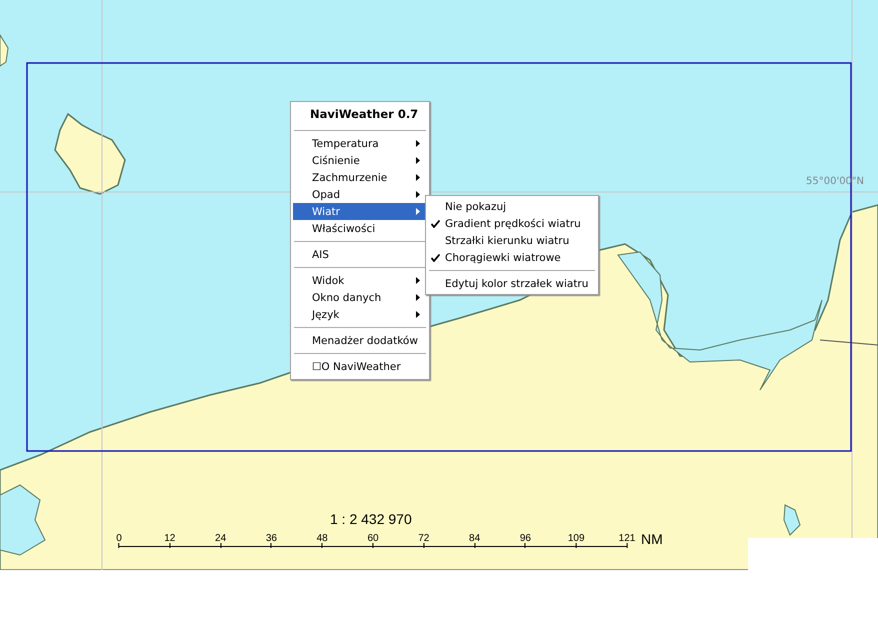  What do you see at coordinates (4, 50) in the screenshot?
I see `island` at bounding box center [4, 50].